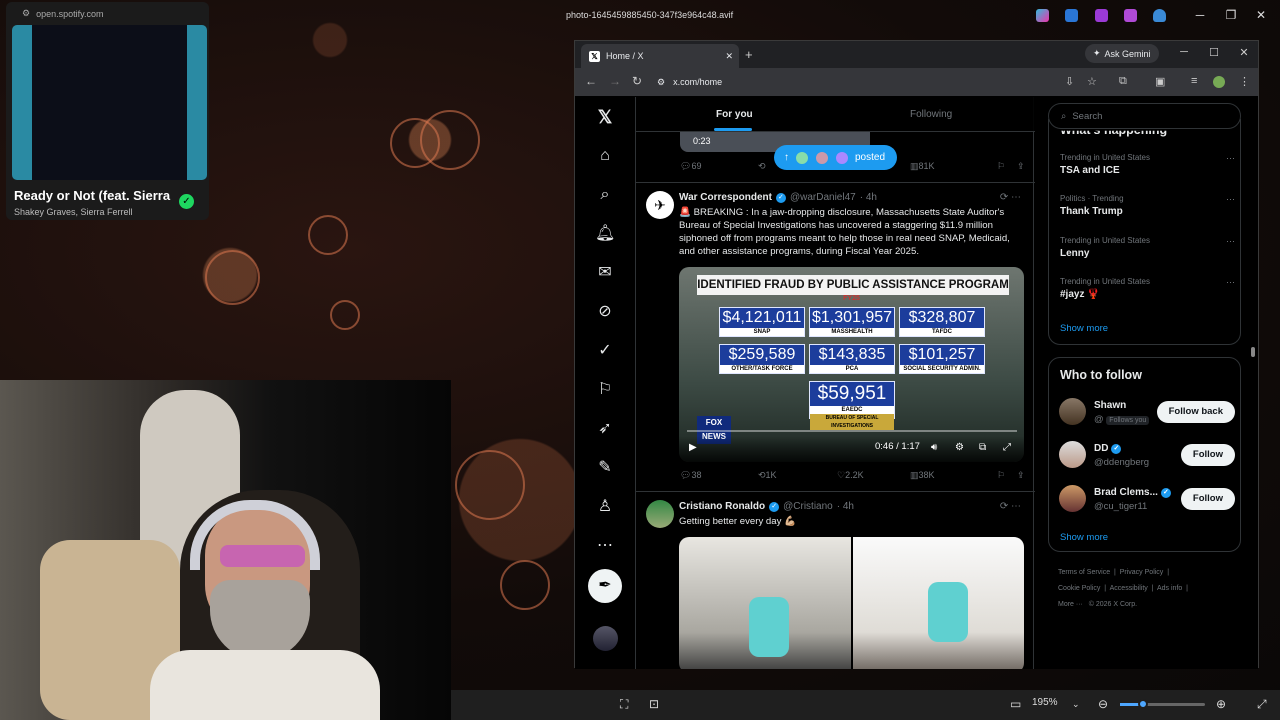 Image resolution: width=1280 pixels, height=720 pixels. Describe the element at coordinates (729, 56) in the screenshot. I see `tab-close-icon: ✕` at that location.